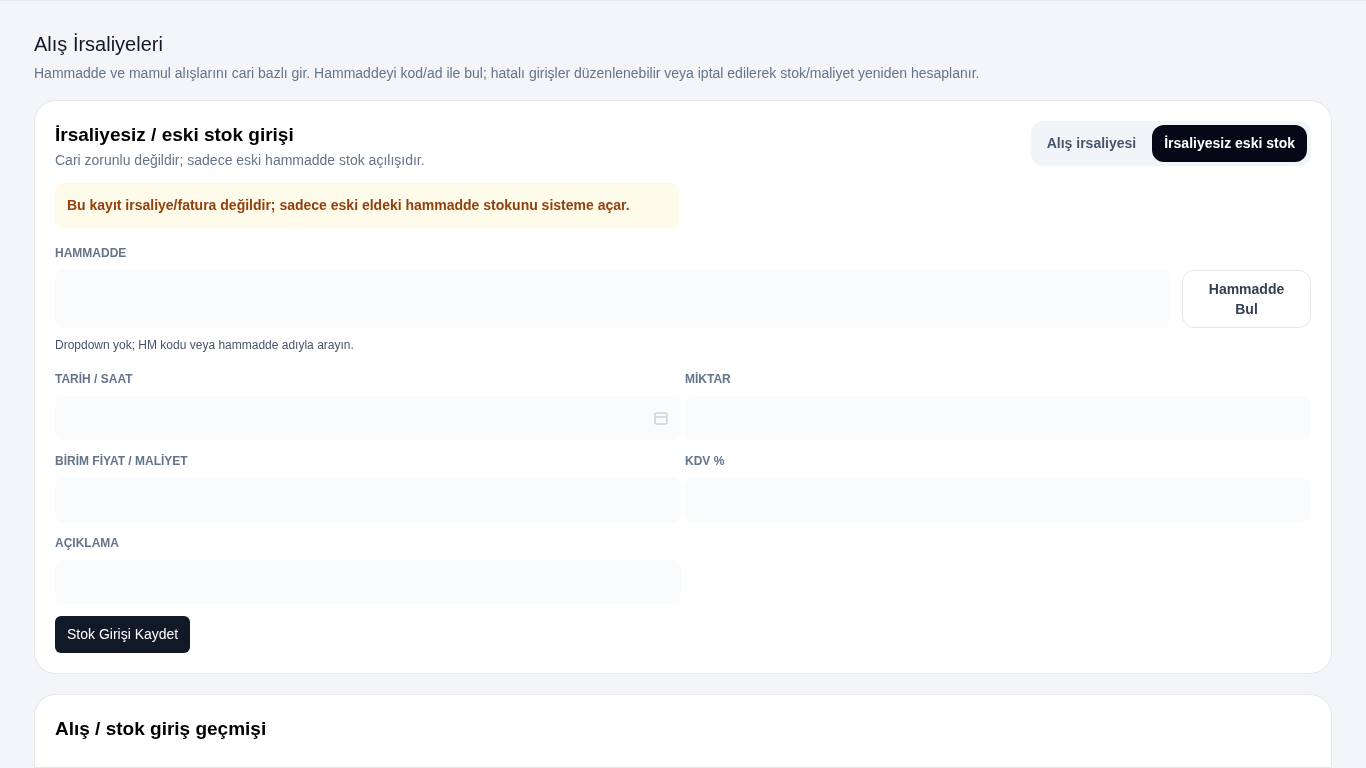 This screenshot has width=1366, height=768. Describe the element at coordinates (205, 345) in the screenshot. I see `field-hint: Dropdown yok; HM kodu veya hammadde adıyla arayın.` at that location.